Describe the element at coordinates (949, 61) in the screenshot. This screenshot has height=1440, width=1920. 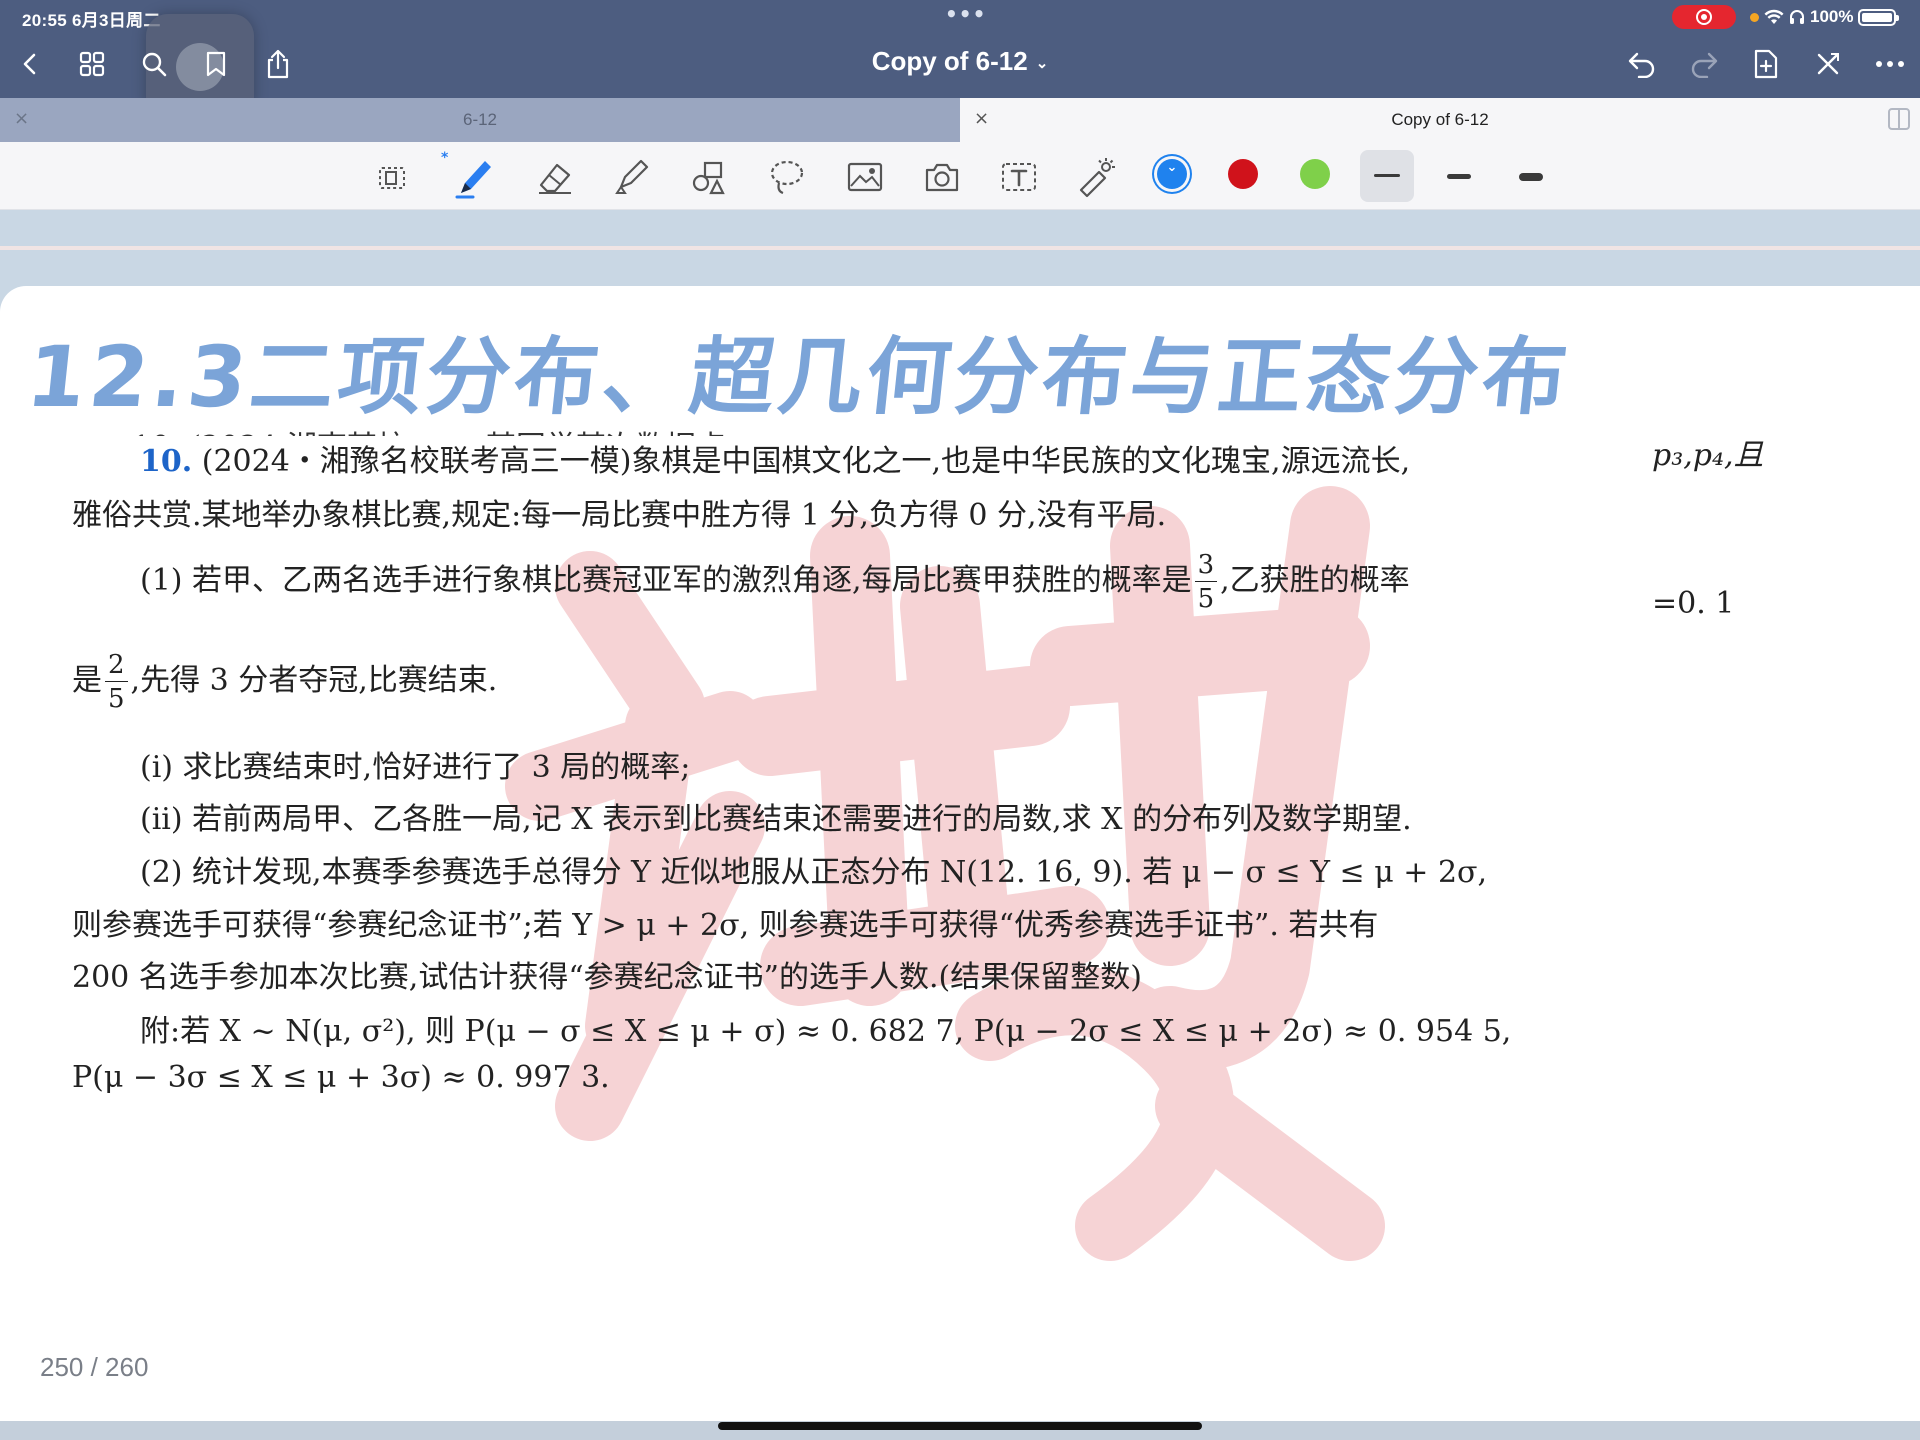
I see `document-title-text: Copy of 6-12` at that location.